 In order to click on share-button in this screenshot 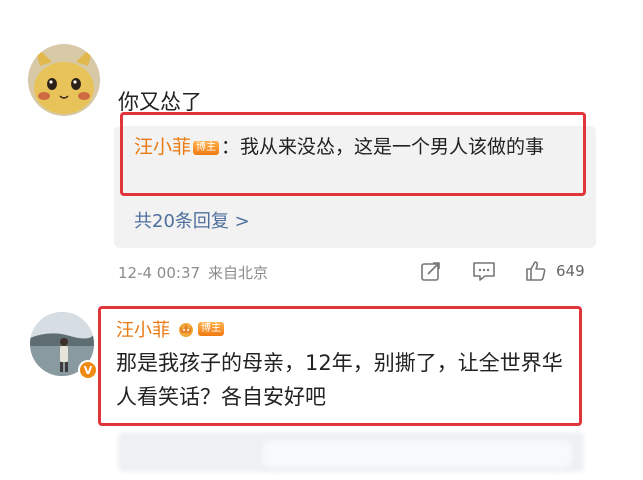, I will do `click(431, 271)`.